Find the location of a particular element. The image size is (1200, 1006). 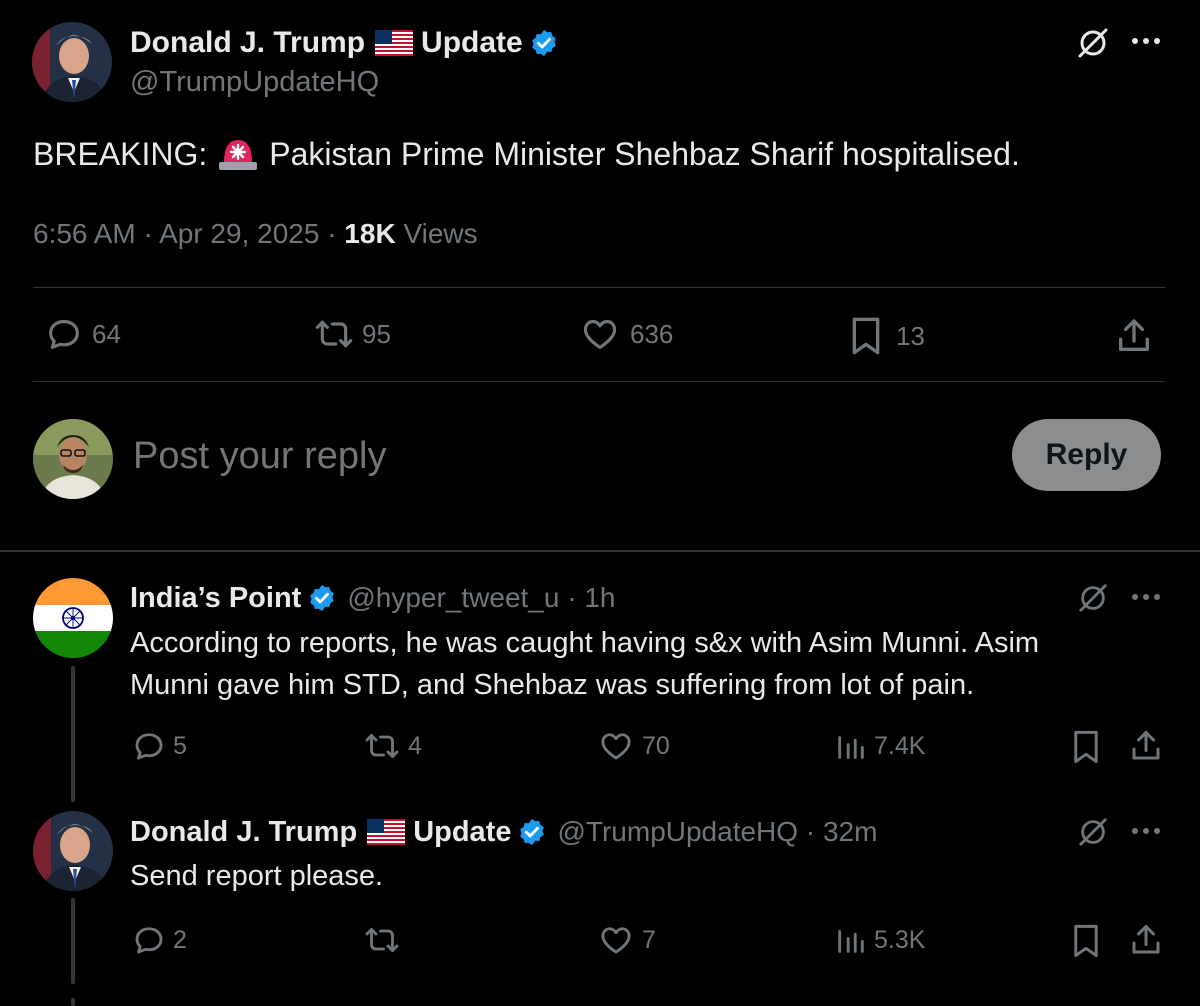

reply-button: Reply is located at coordinates (1086, 455).